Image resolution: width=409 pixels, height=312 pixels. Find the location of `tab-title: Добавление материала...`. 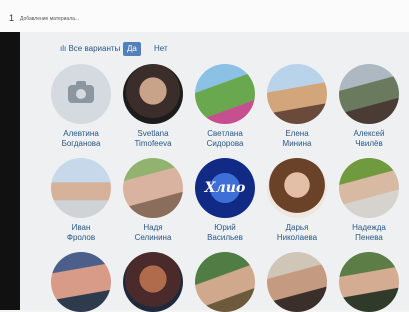

tab-title: Добавление материала... is located at coordinates (49, 19).